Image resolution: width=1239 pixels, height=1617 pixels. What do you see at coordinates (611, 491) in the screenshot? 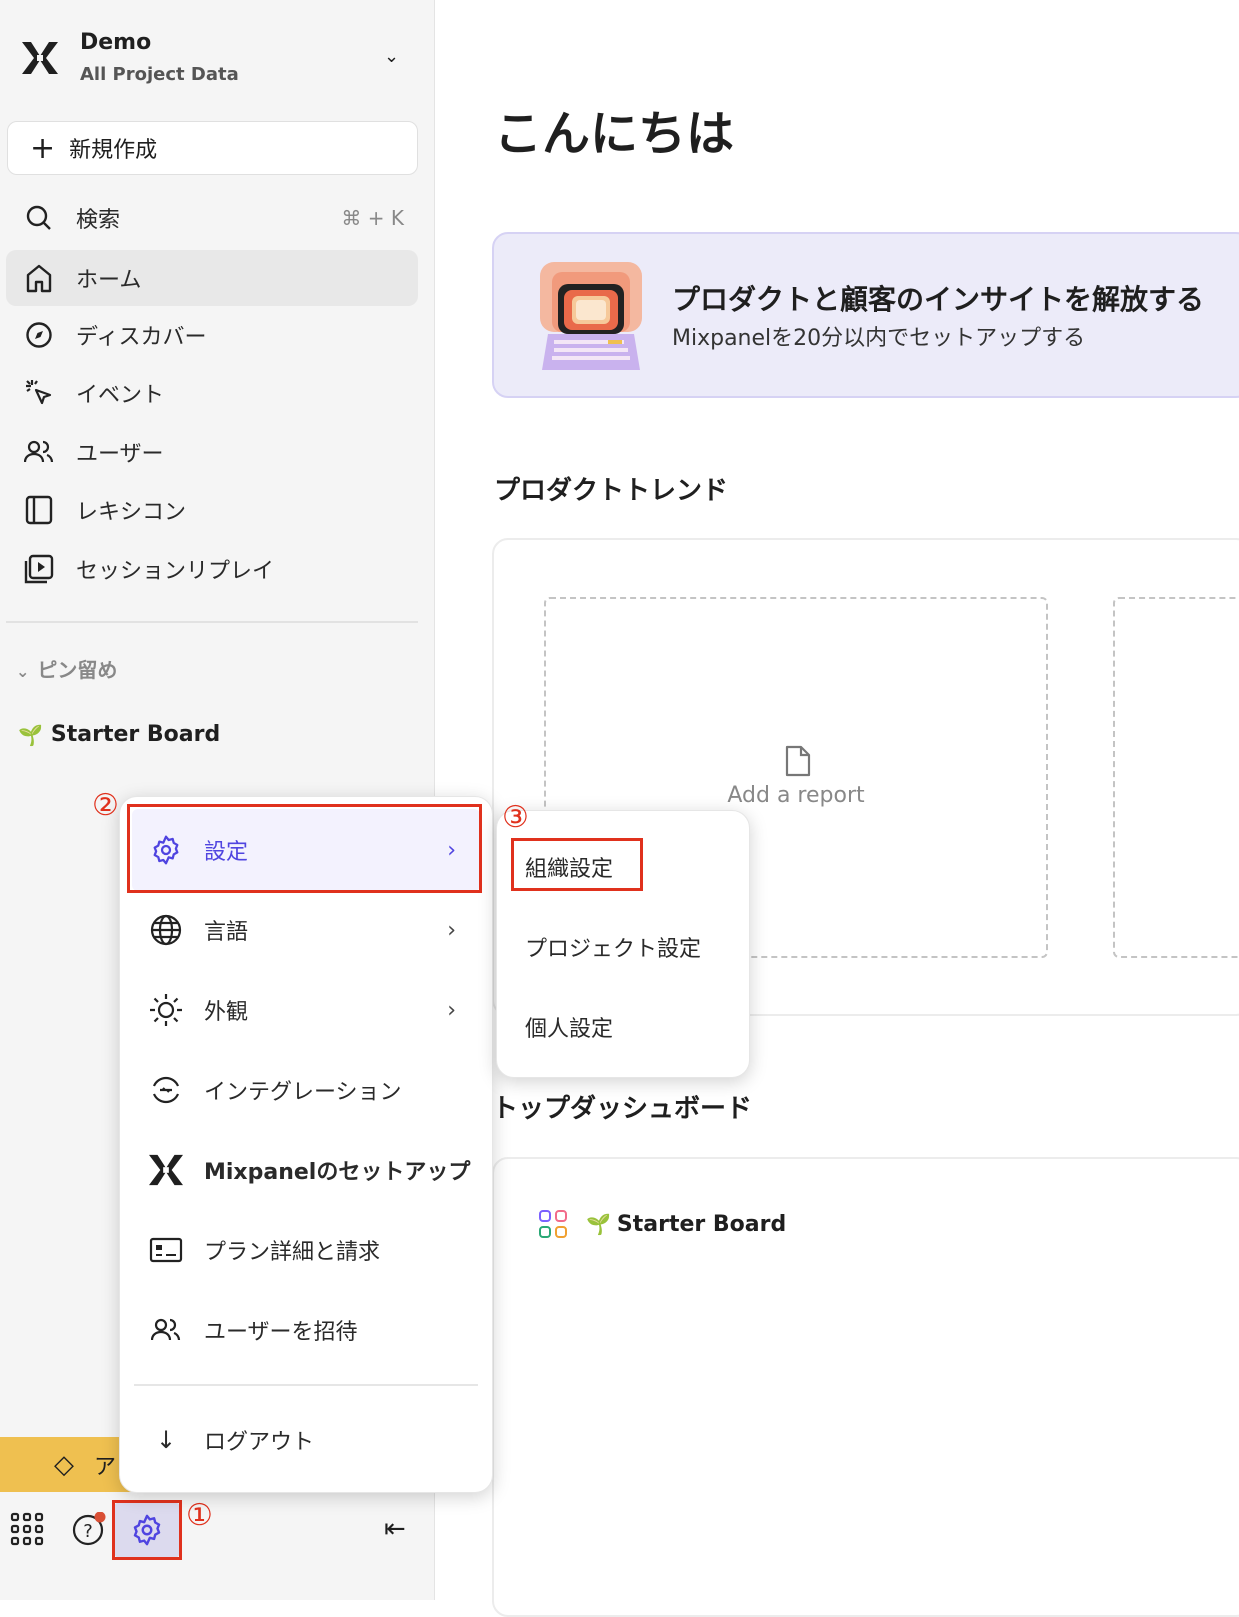
I see `trends-title: プロダクトトレンド` at bounding box center [611, 491].